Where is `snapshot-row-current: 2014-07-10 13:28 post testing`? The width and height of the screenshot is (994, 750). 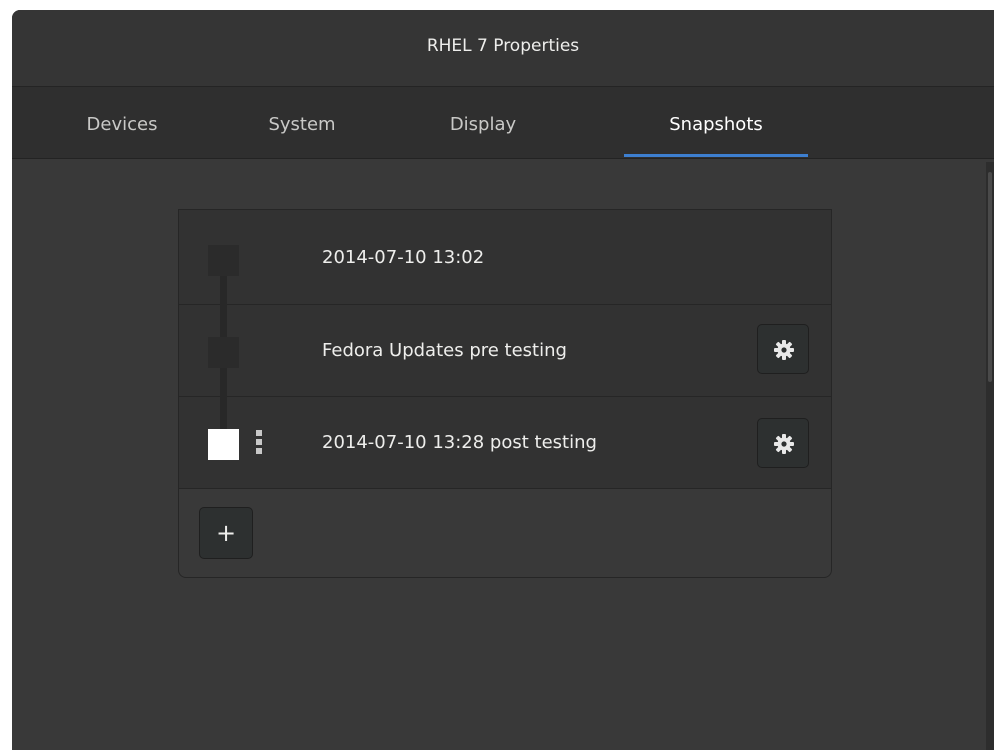 snapshot-row-current: 2014-07-10 13:28 post testing is located at coordinates (505, 443).